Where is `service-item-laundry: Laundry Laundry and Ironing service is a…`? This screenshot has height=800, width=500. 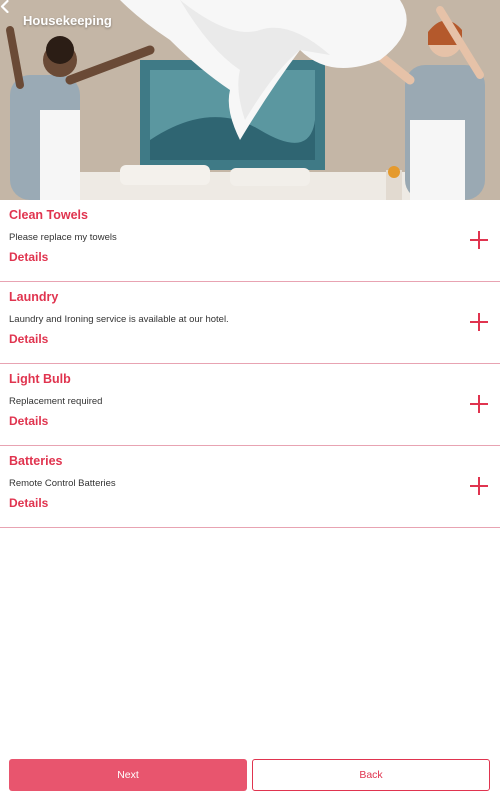 service-item-laundry: Laundry Laundry and Ironing service is a… is located at coordinates (250, 323).